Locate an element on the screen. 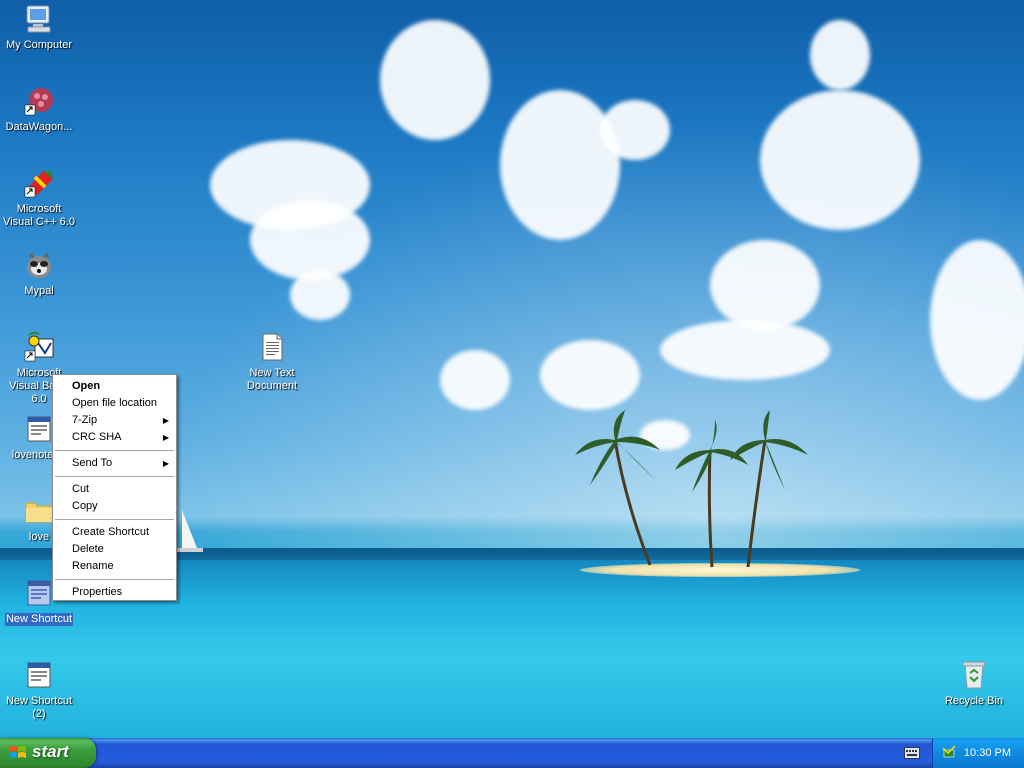  system-tray: 10:30 PM is located at coordinates (978, 753).